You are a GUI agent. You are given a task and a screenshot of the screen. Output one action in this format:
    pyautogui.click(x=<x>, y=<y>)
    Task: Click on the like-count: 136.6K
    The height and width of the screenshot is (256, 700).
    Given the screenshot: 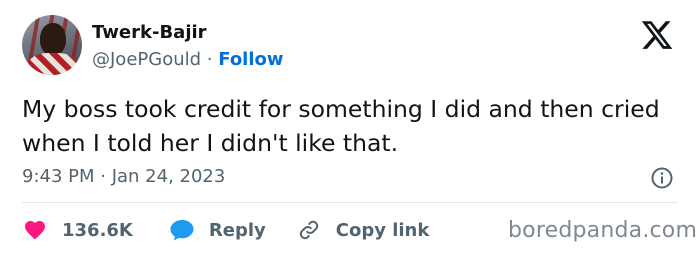 What is the action you would take?
    pyautogui.click(x=97, y=230)
    